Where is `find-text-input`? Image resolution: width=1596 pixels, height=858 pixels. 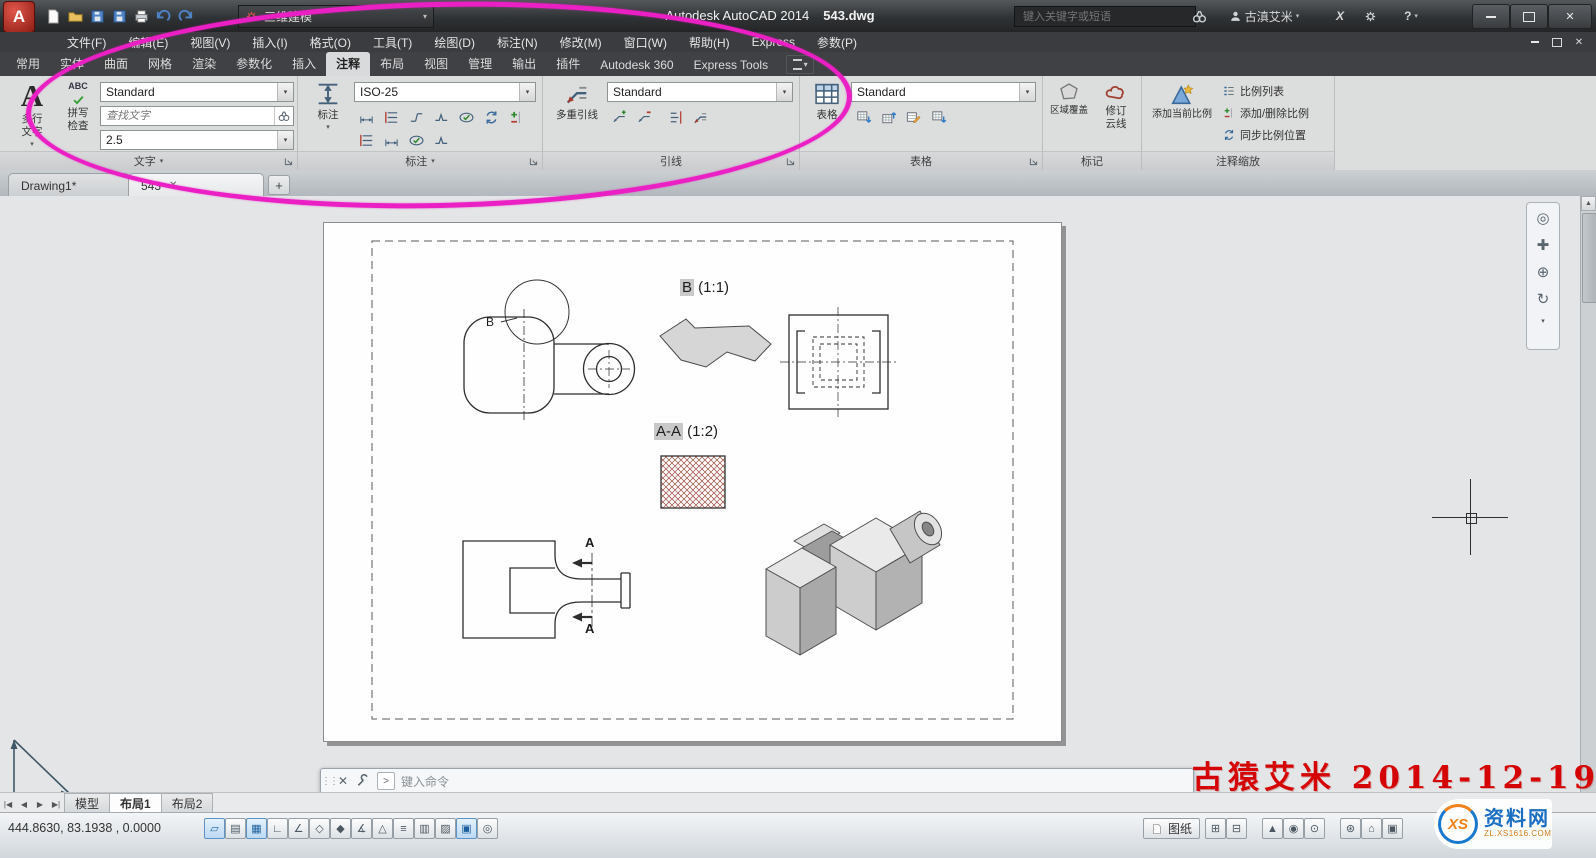 find-text-input is located at coordinates (187, 116).